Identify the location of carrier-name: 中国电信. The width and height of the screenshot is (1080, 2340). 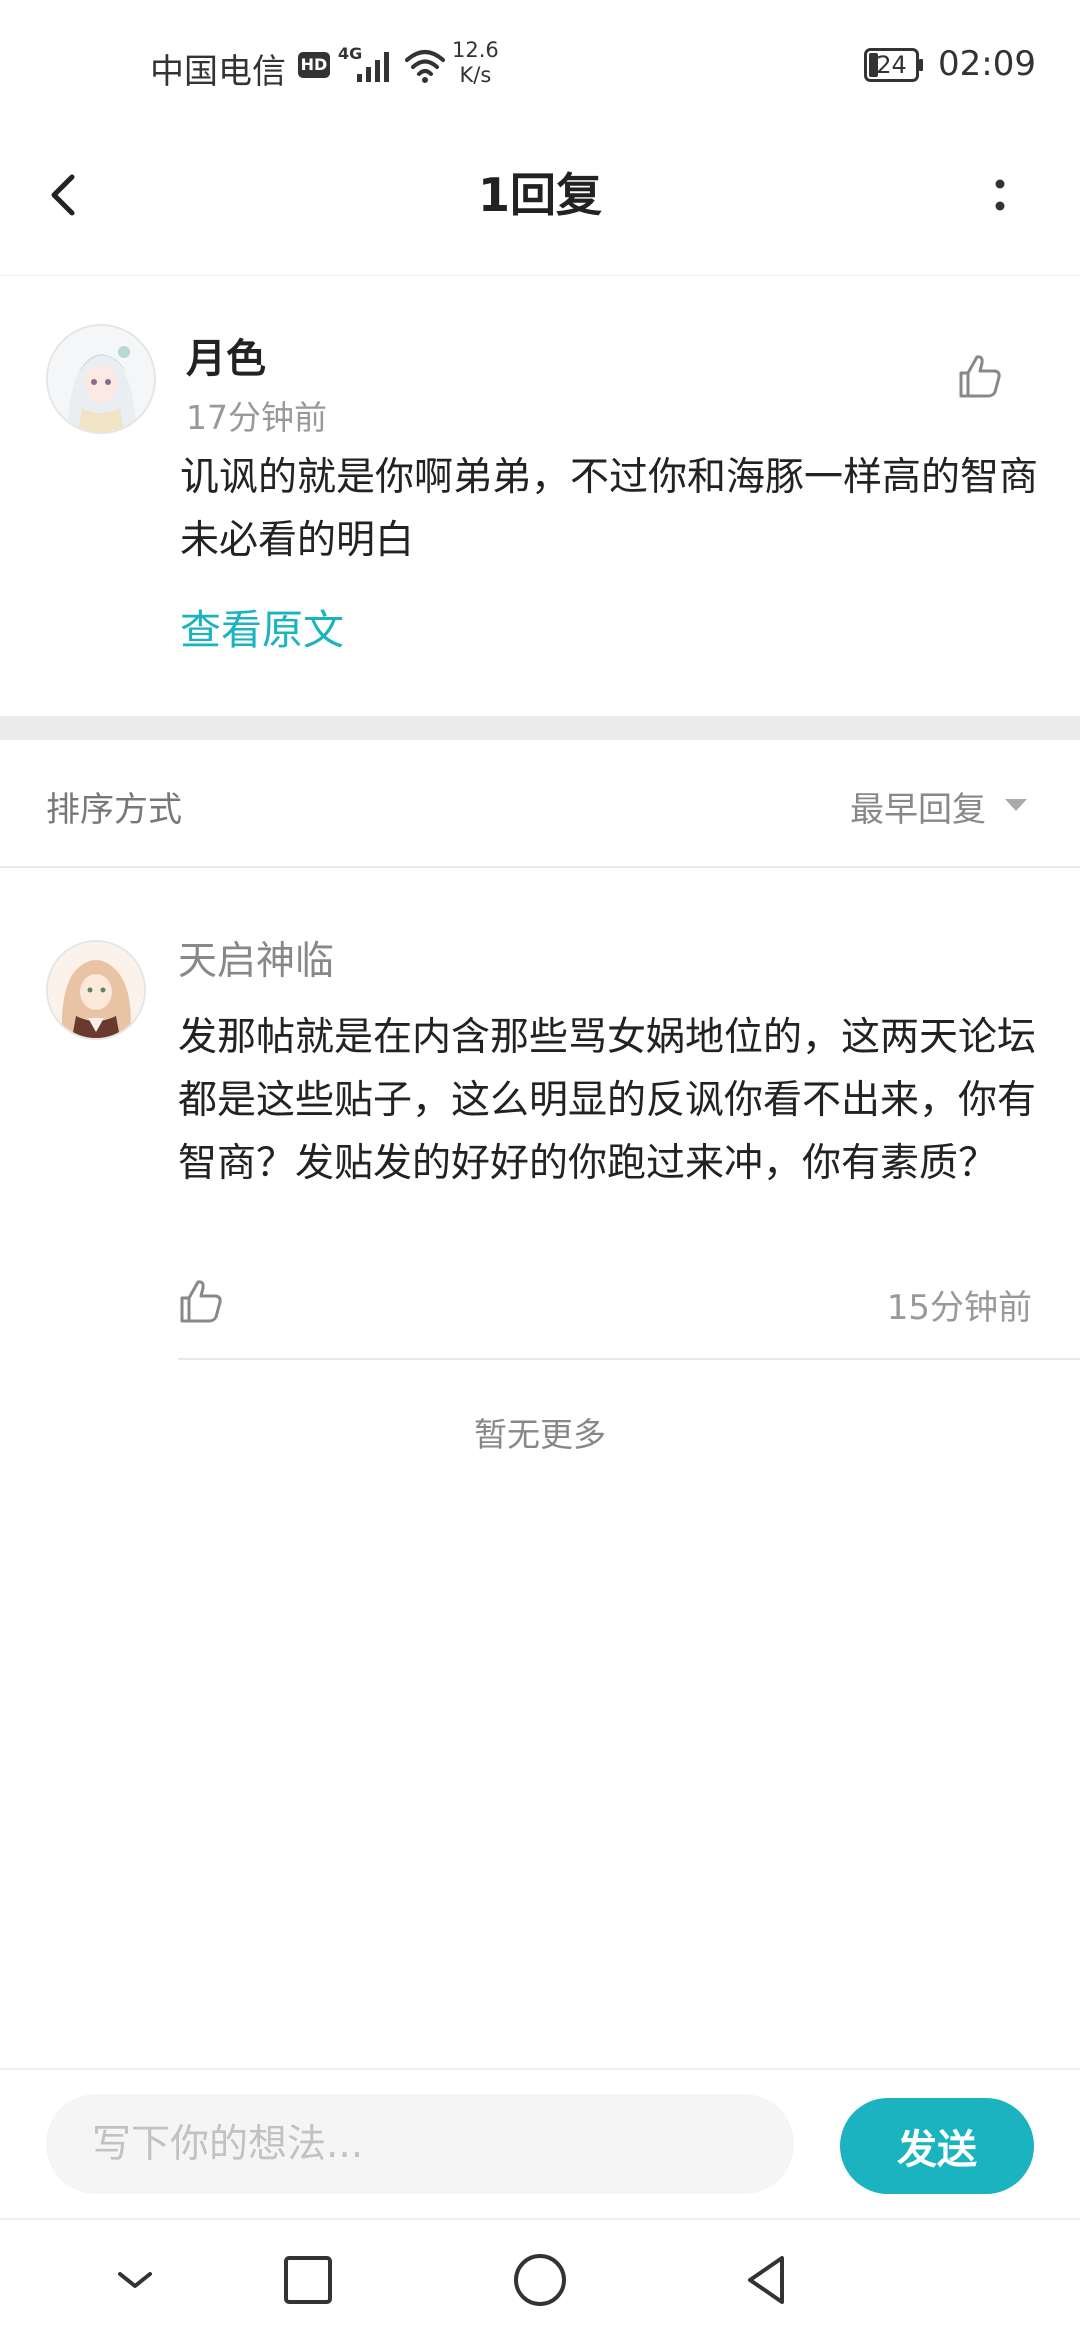
(218, 72).